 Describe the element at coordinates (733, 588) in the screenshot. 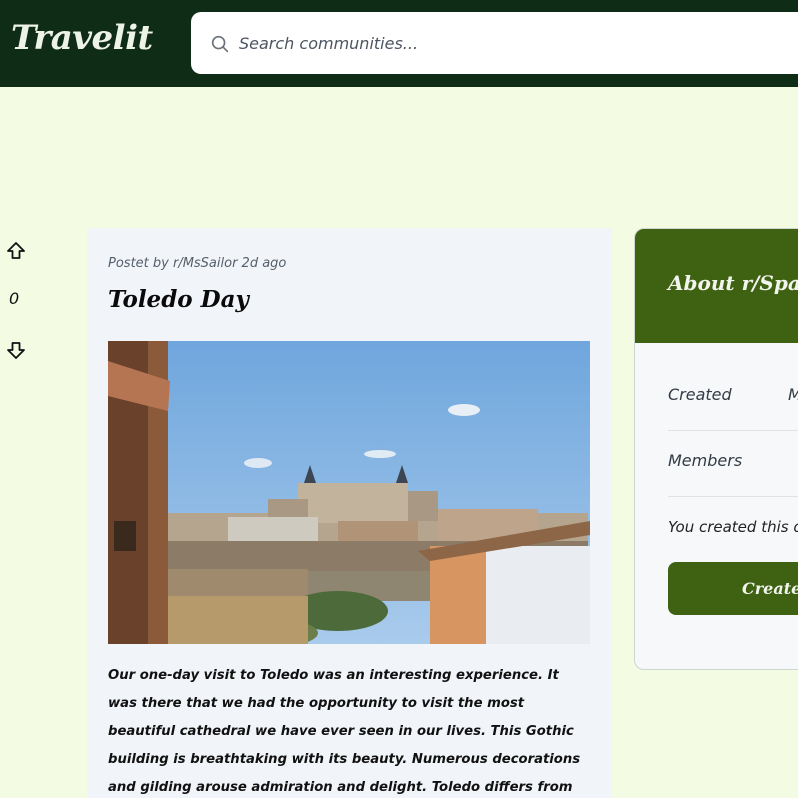

I see `create-button: Create` at that location.